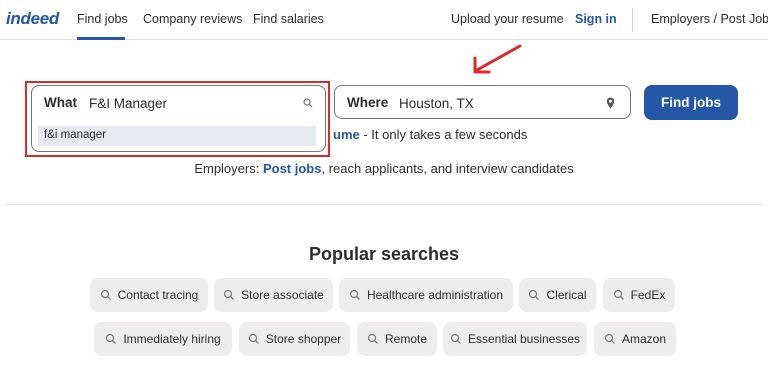 This screenshot has height=380, width=768. Describe the element at coordinates (494, 103) in the screenshot. I see `where-input` at that location.